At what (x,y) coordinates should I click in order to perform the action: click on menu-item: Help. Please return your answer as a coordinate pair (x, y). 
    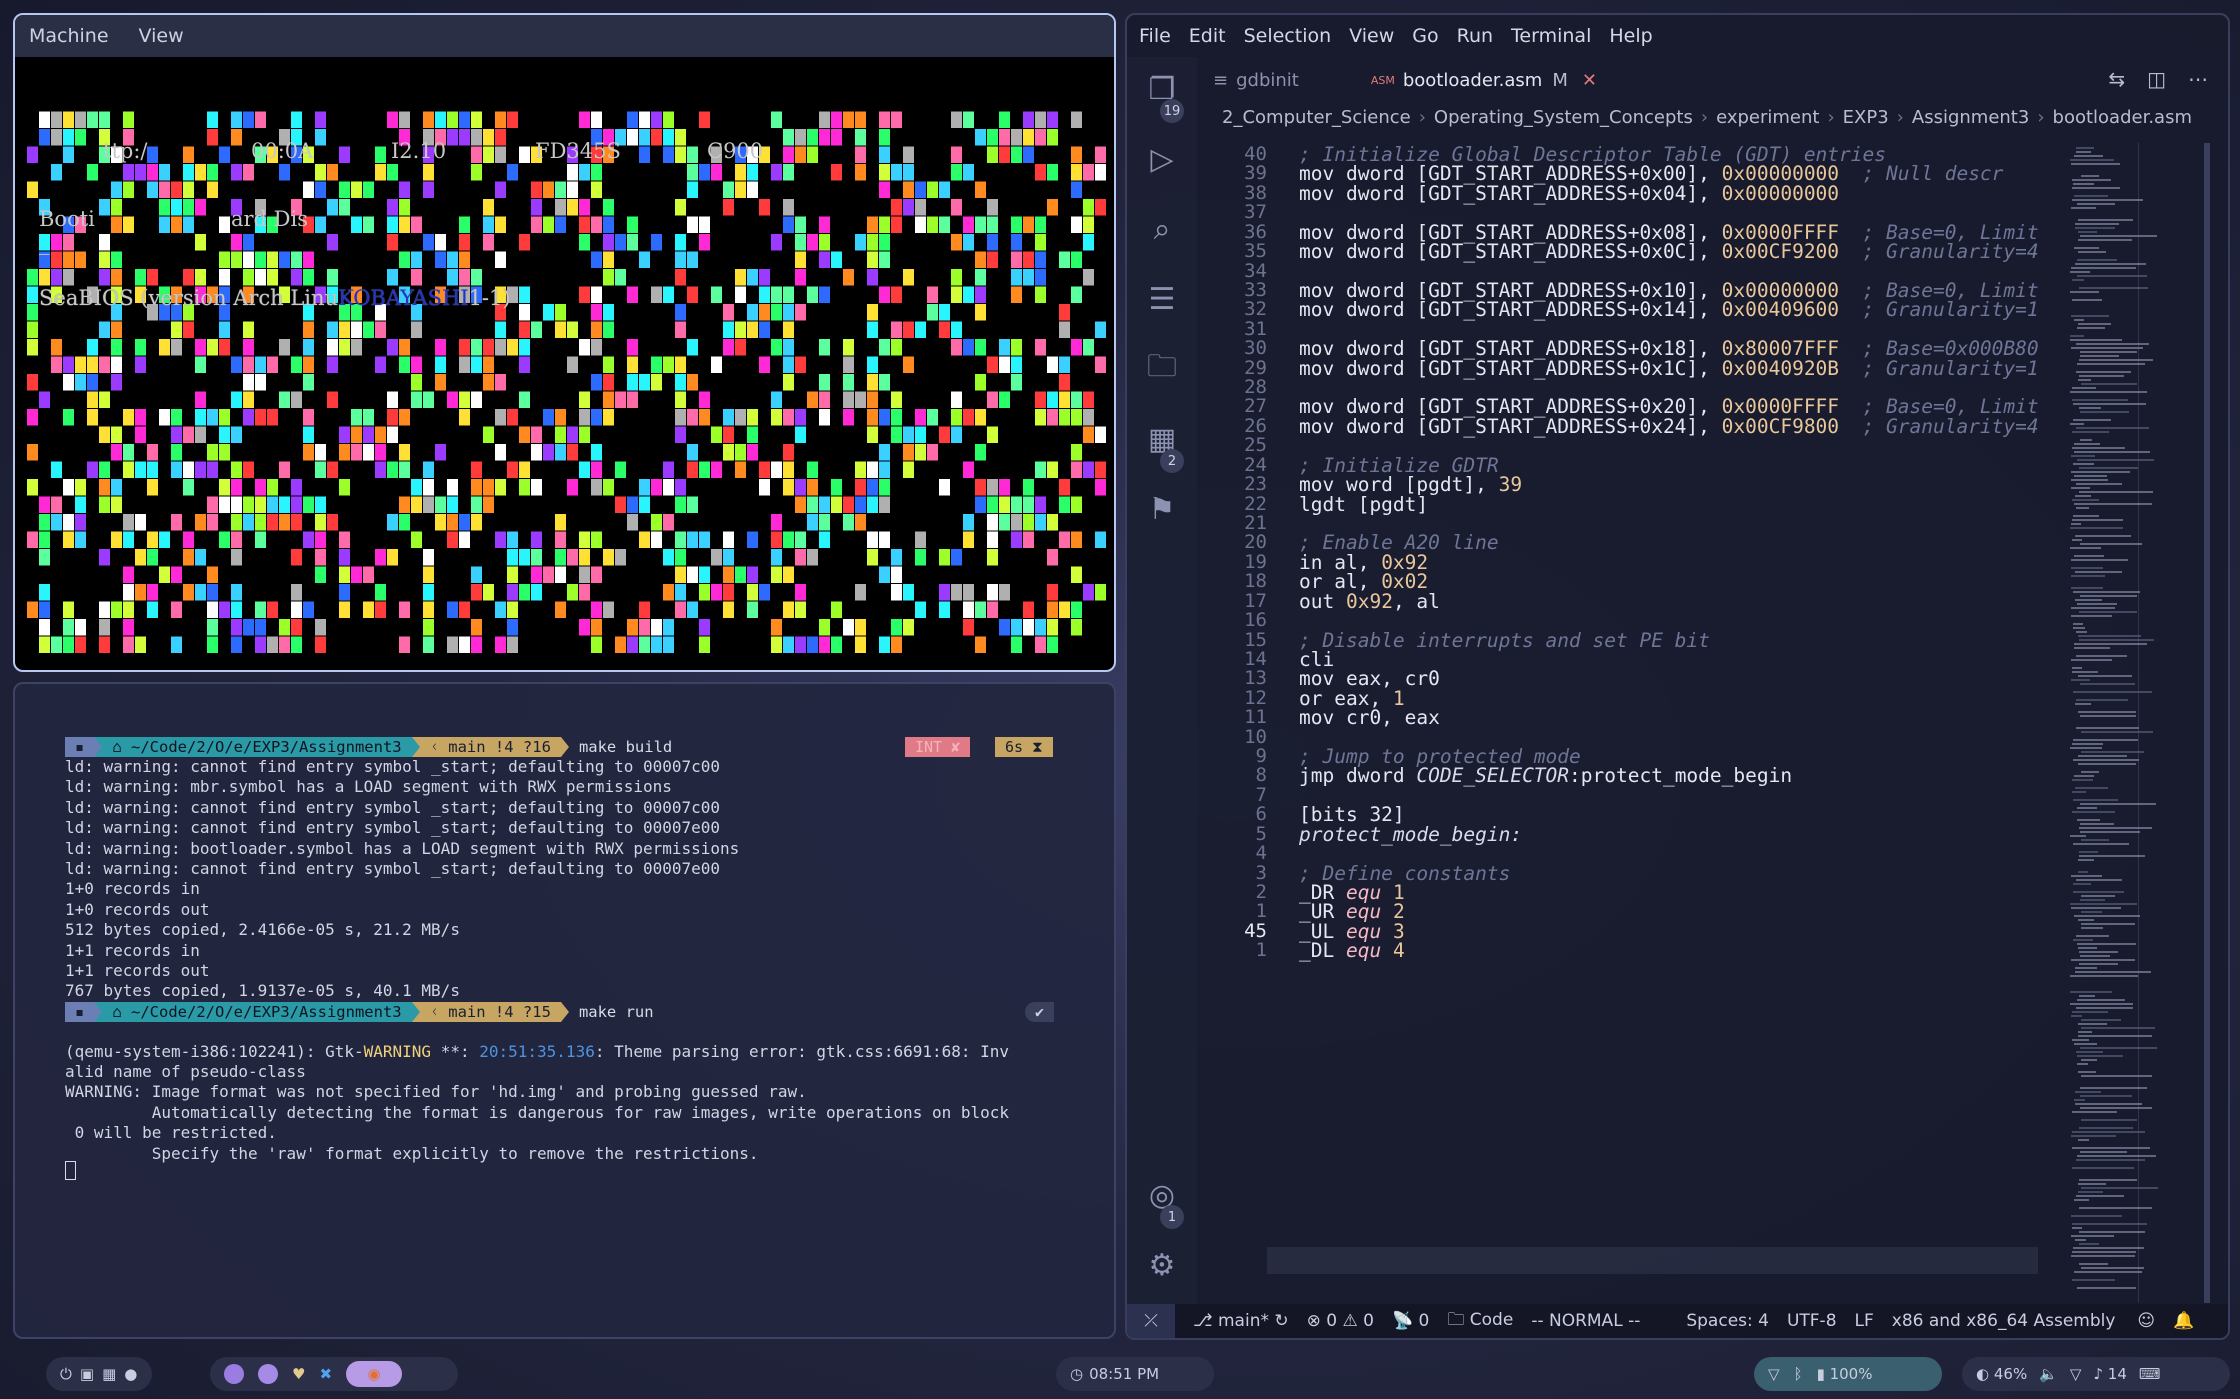
    Looking at the image, I should click on (1630, 36).